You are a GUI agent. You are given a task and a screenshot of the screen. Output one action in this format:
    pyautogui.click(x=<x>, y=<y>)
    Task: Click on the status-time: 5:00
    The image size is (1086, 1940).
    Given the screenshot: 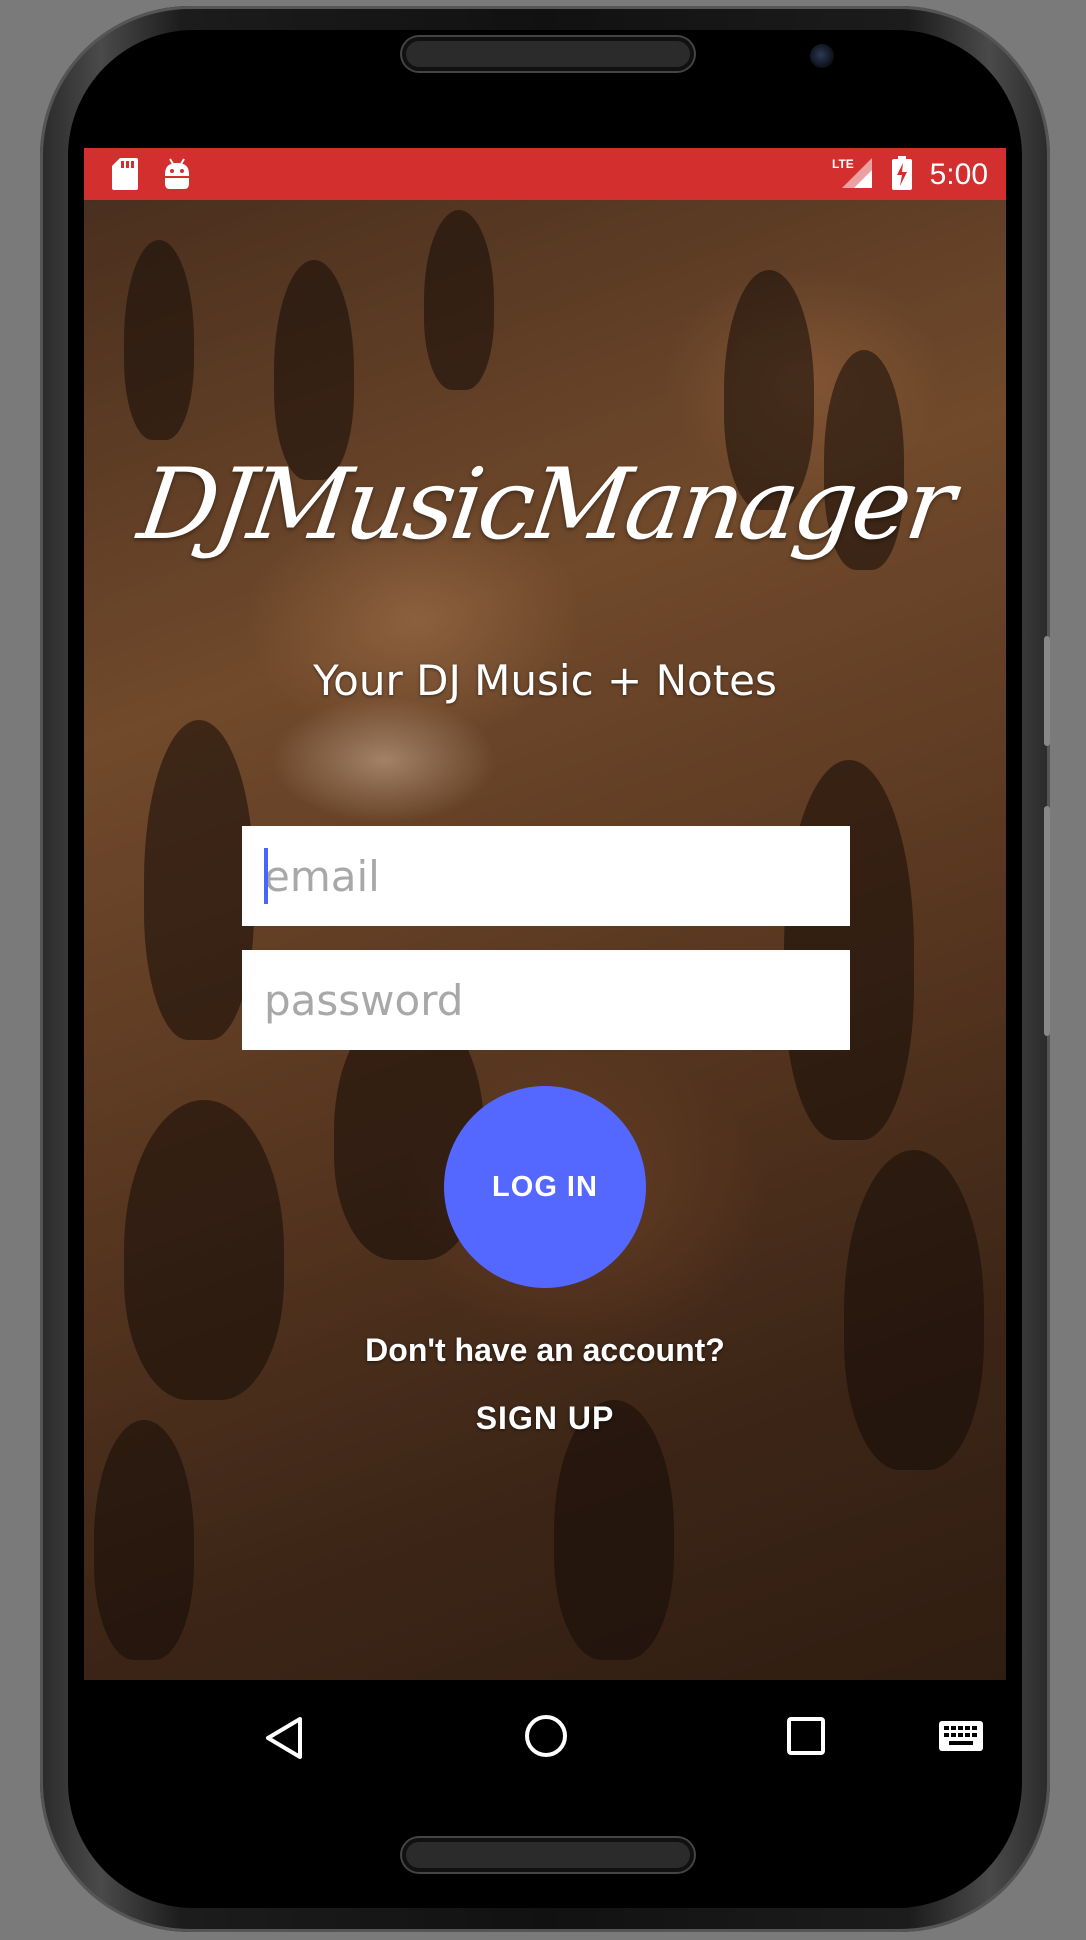 What is the action you would take?
    pyautogui.click(x=958, y=174)
    